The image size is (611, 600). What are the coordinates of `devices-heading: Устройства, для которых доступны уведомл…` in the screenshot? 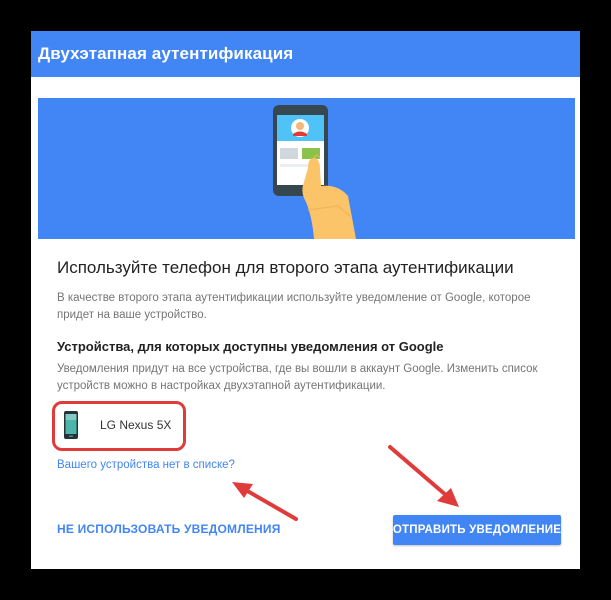 It's located at (250, 346).